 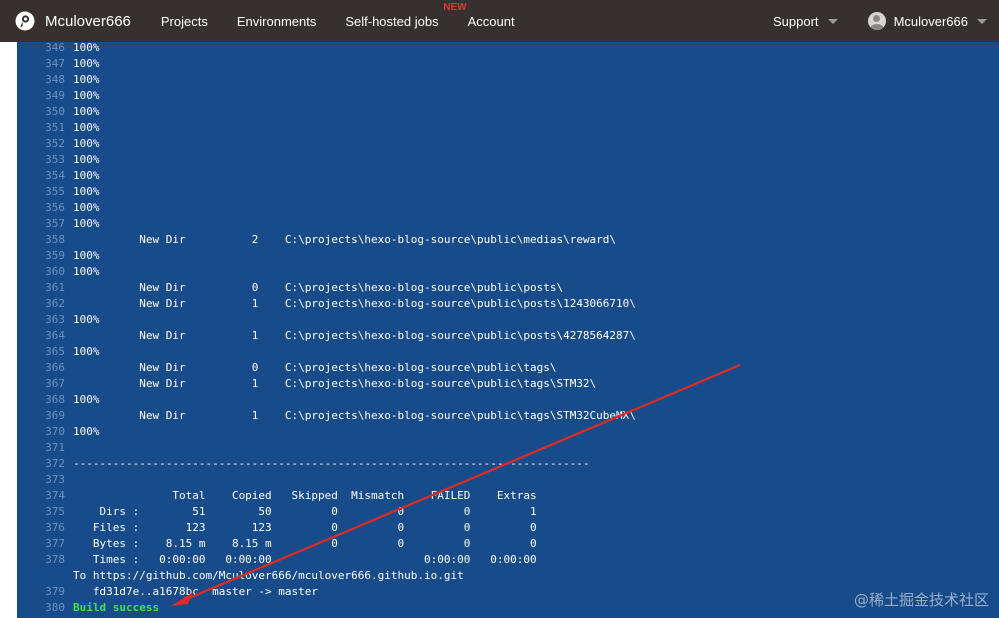 What do you see at coordinates (55, 111) in the screenshot?
I see `line-number: 350` at bounding box center [55, 111].